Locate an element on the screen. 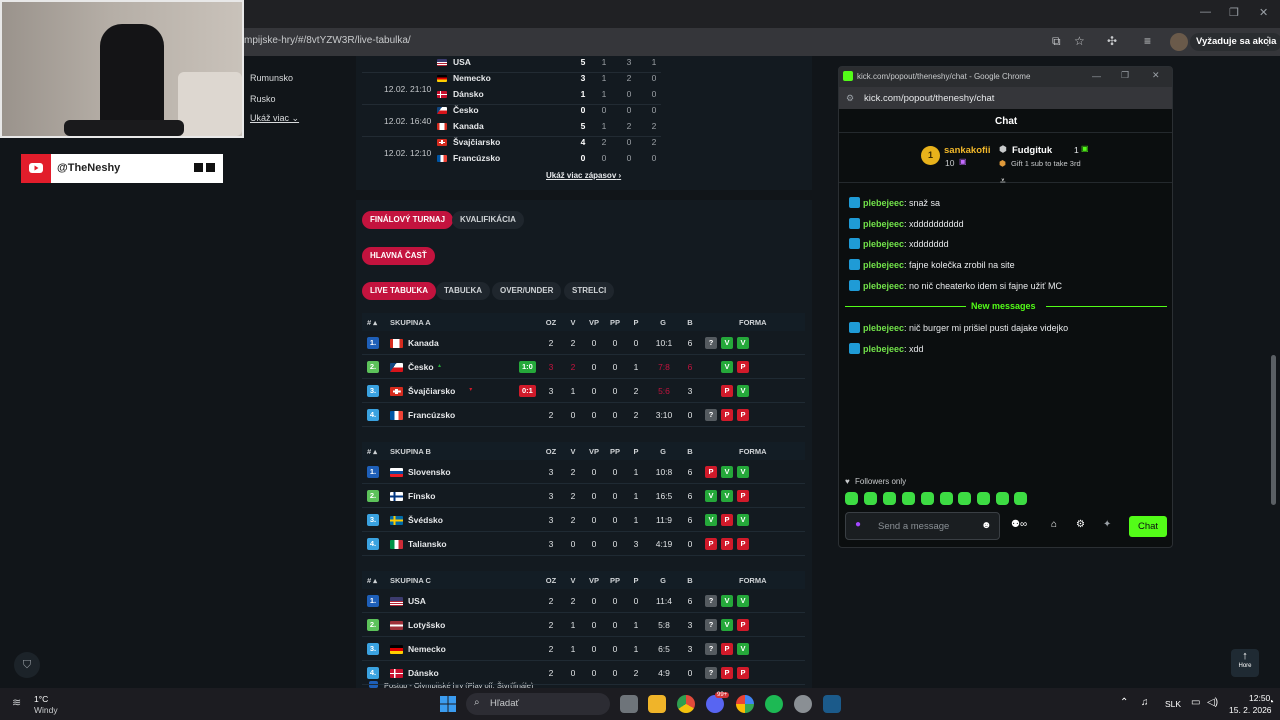  match-team-name: Nemecko is located at coordinates (472, 78).